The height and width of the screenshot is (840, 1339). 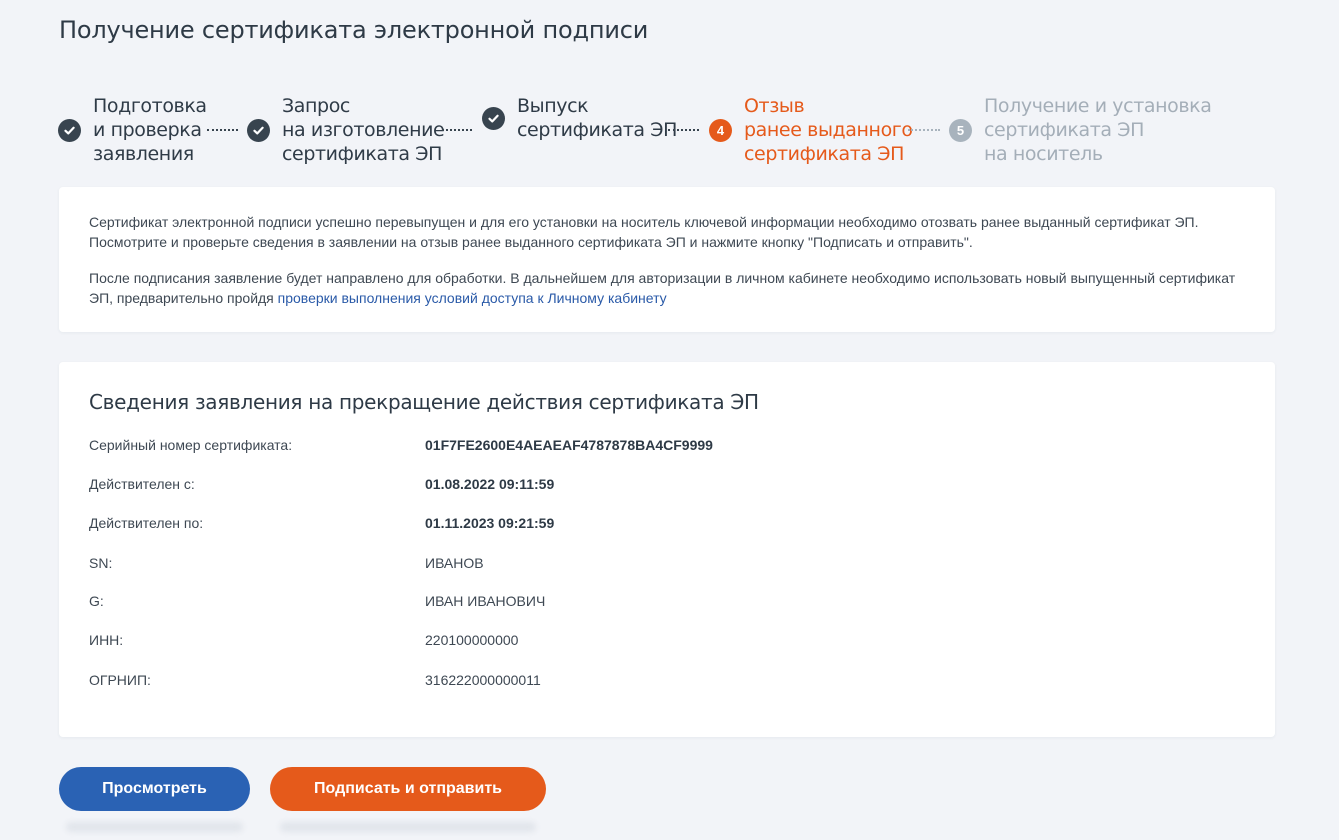 What do you see at coordinates (490, 484) in the screenshot?
I see `detail-value: 01.08.2022 09:11:59` at bounding box center [490, 484].